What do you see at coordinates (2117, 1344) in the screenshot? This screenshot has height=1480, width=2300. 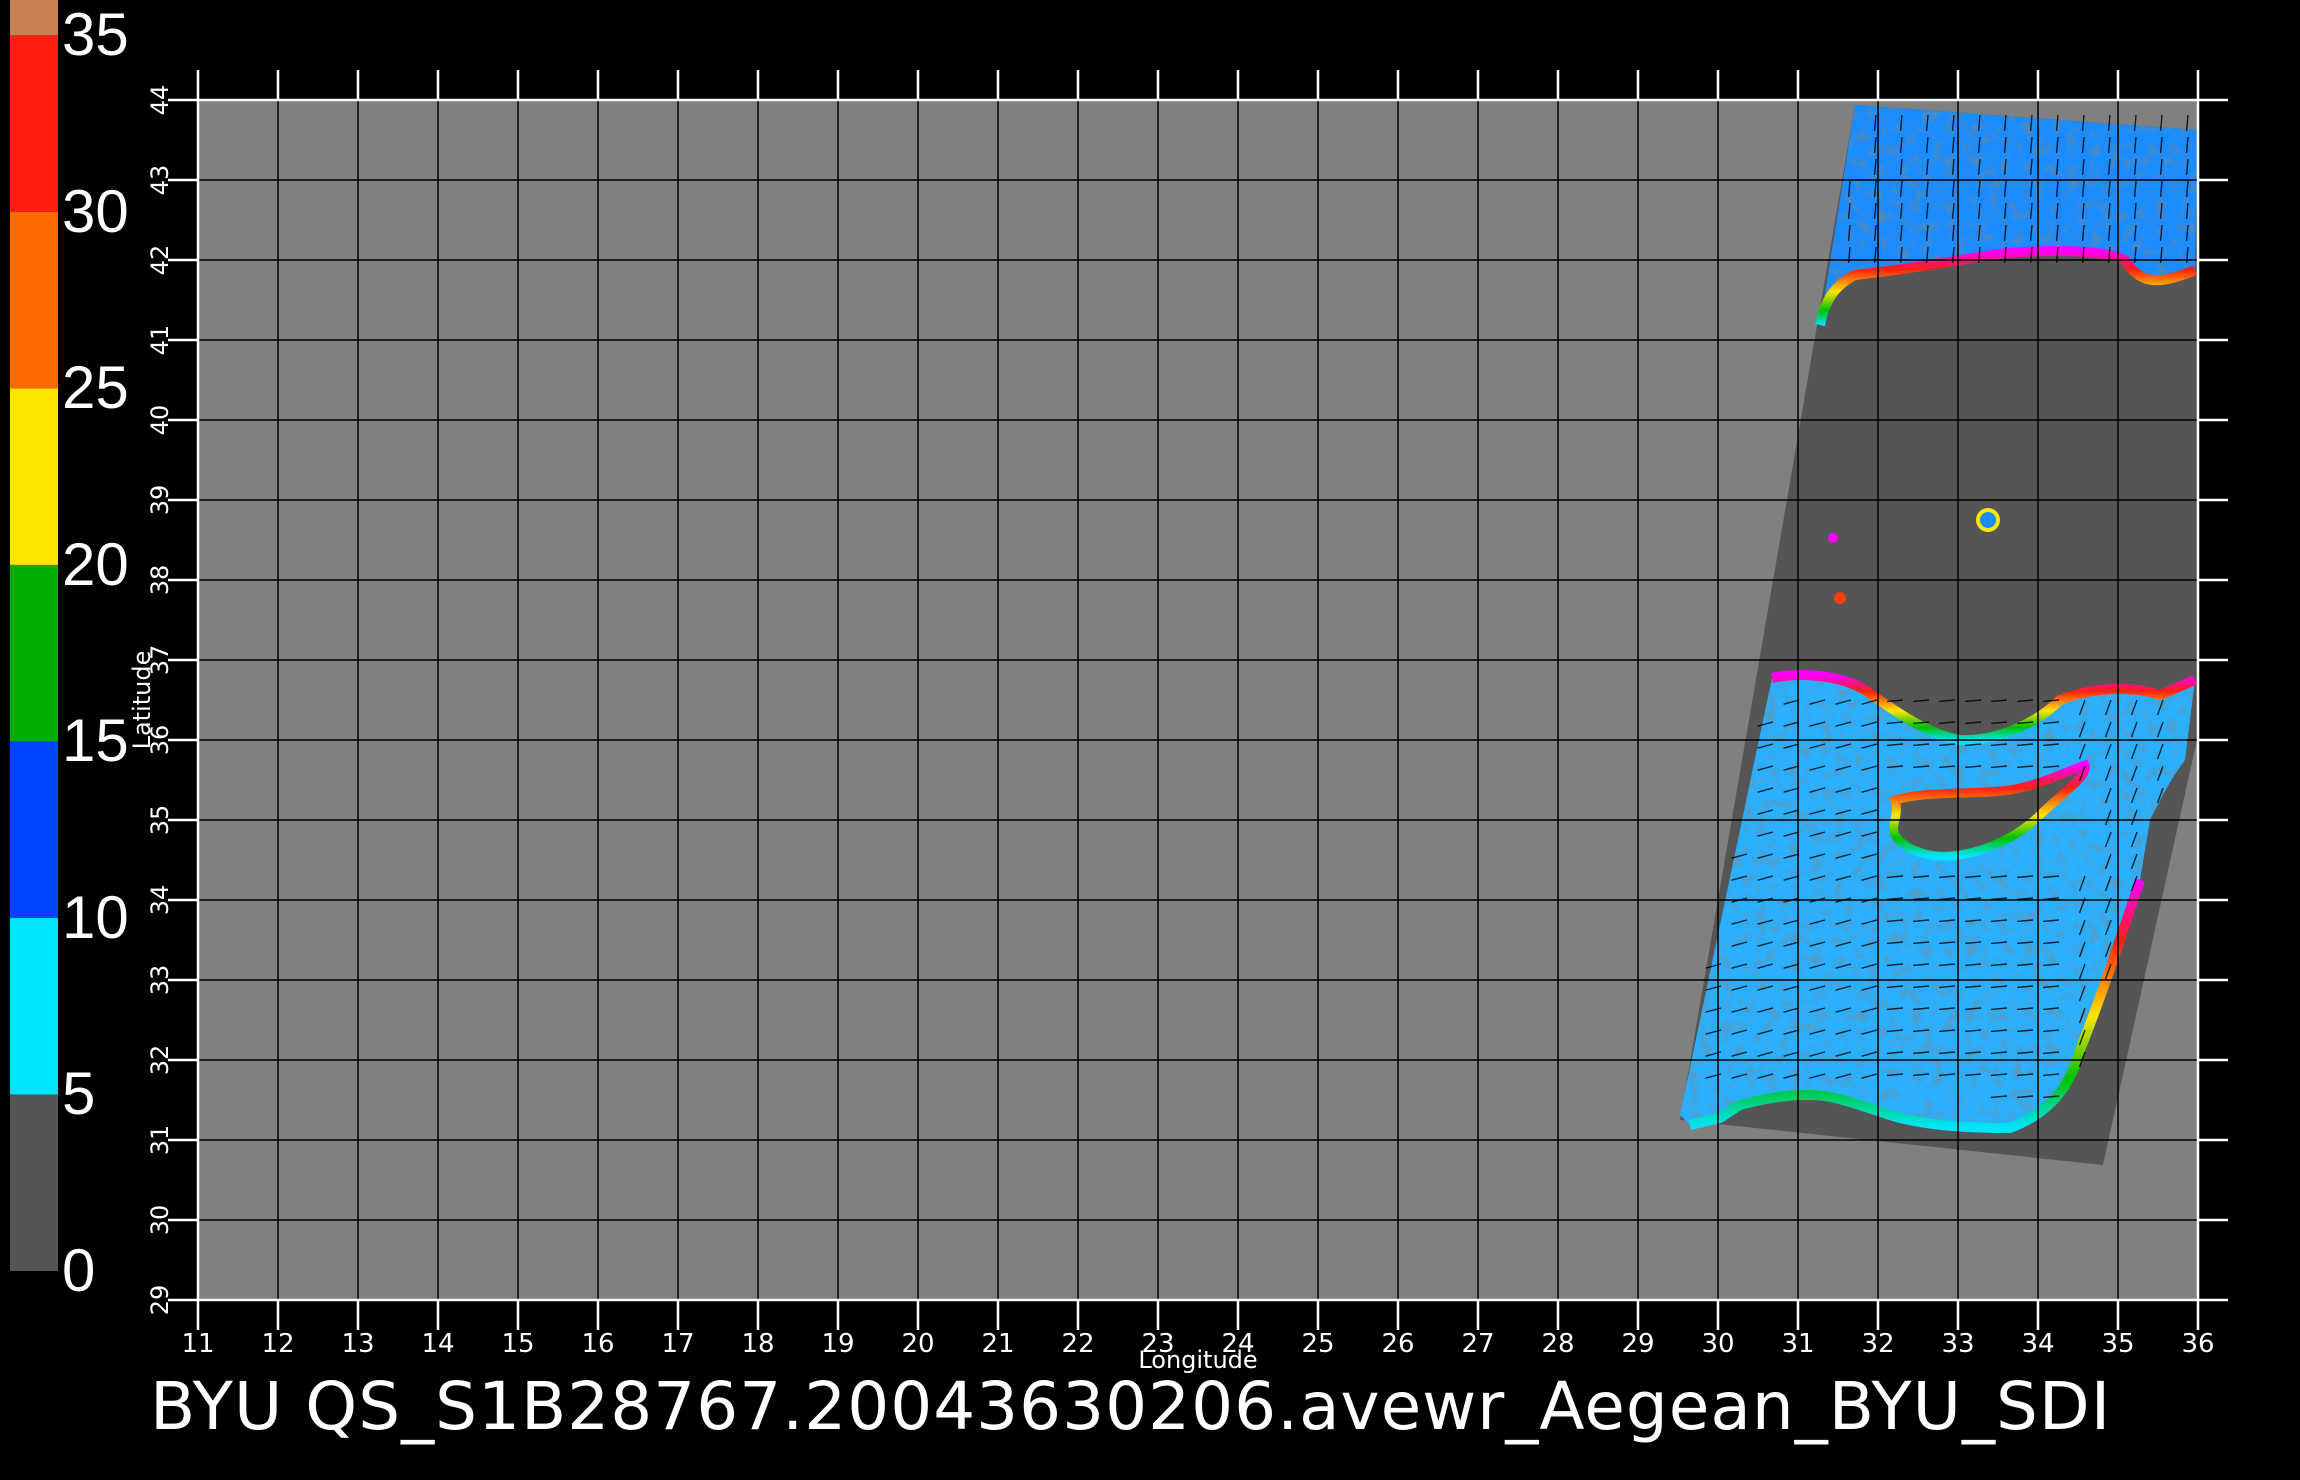 I see `lon-tick-label: 35` at bounding box center [2117, 1344].